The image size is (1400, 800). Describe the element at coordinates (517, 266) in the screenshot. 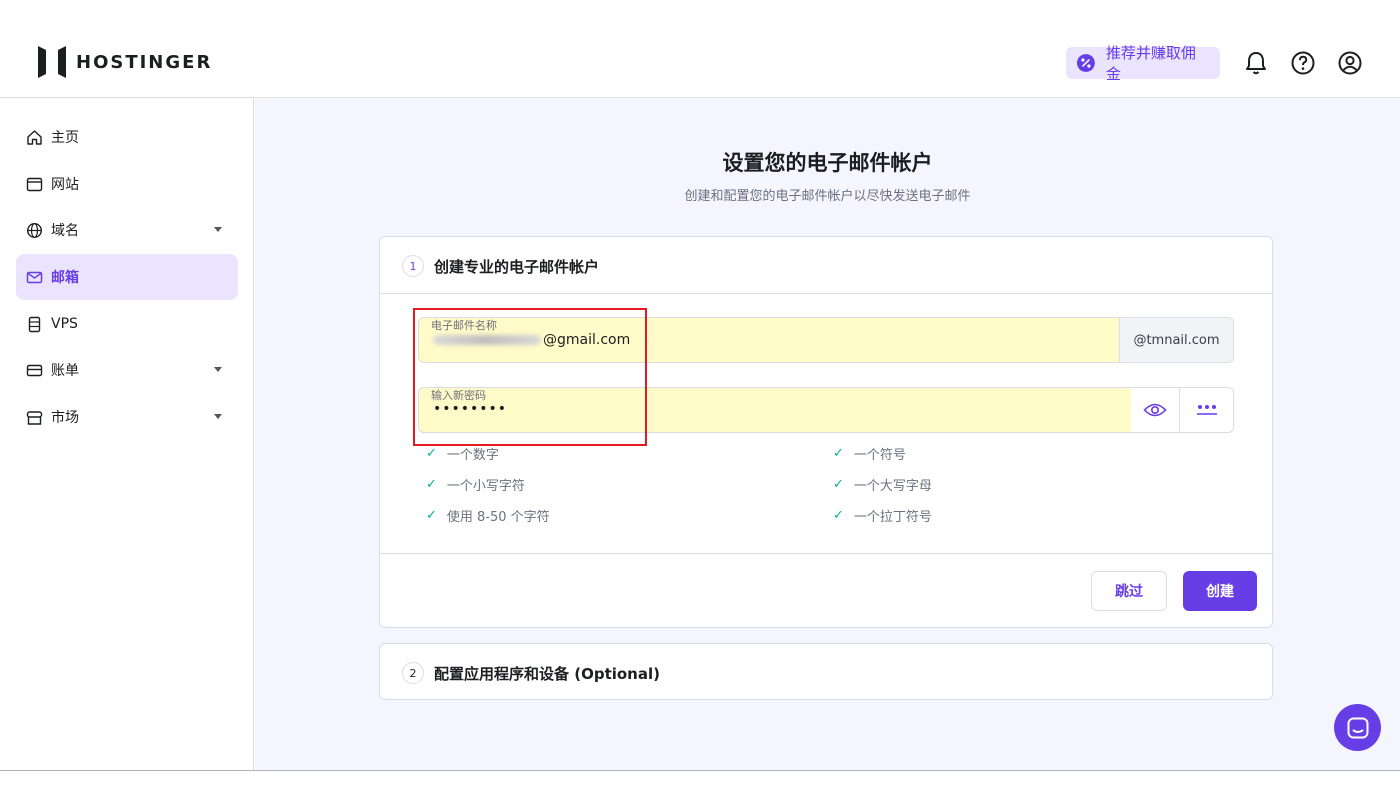

I see `step-title: 创建专业的电子邮件帐户` at that location.